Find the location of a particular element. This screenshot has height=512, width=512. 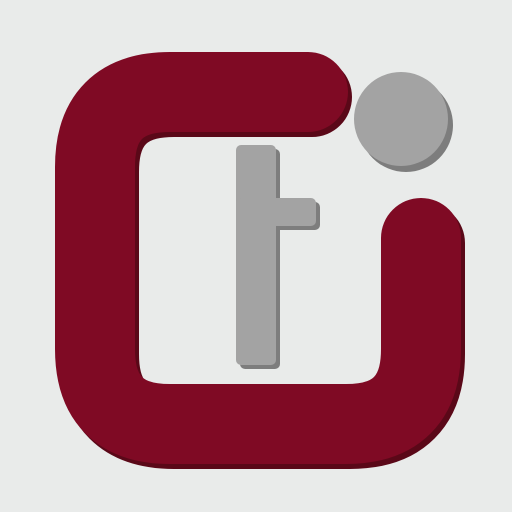

t-bar is located at coordinates (276, 212).